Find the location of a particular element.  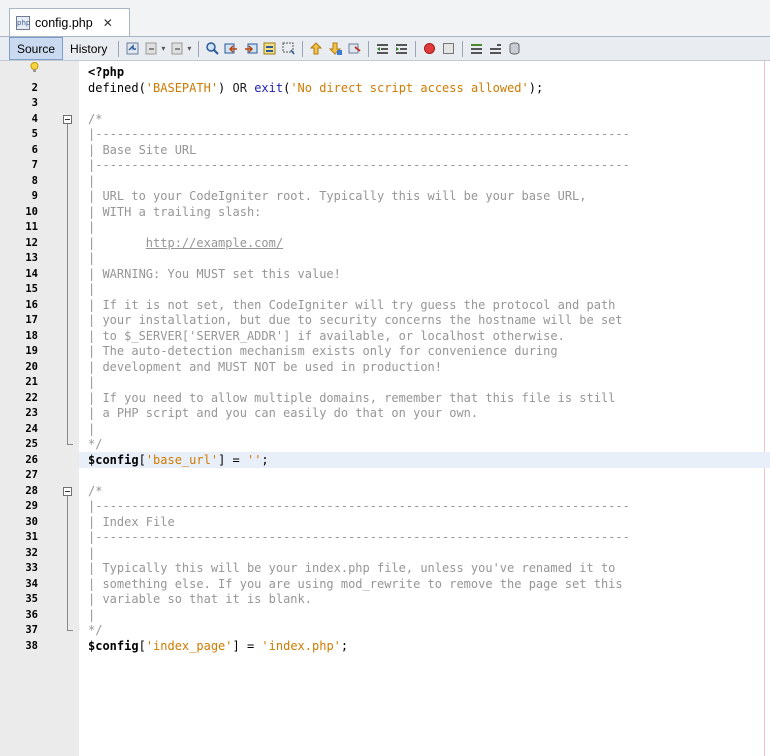

code-line: | WITH a trailing slash: is located at coordinates (174, 212).